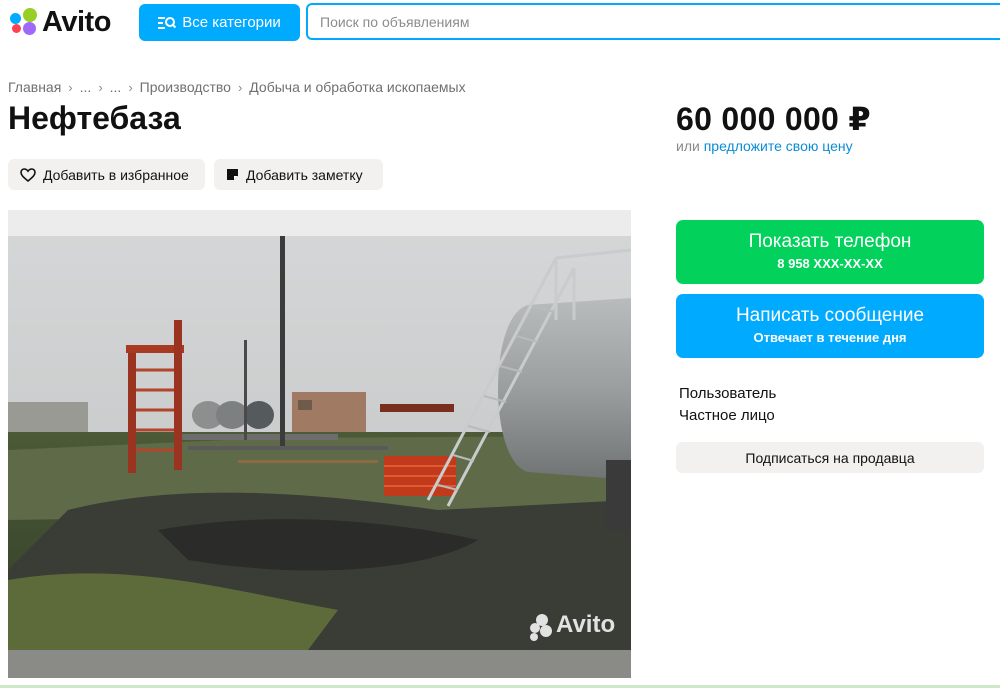 The width and height of the screenshot is (1000, 688). Describe the element at coordinates (830, 241) in the screenshot. I see `show-phone-label: Показать телефон` at that location.